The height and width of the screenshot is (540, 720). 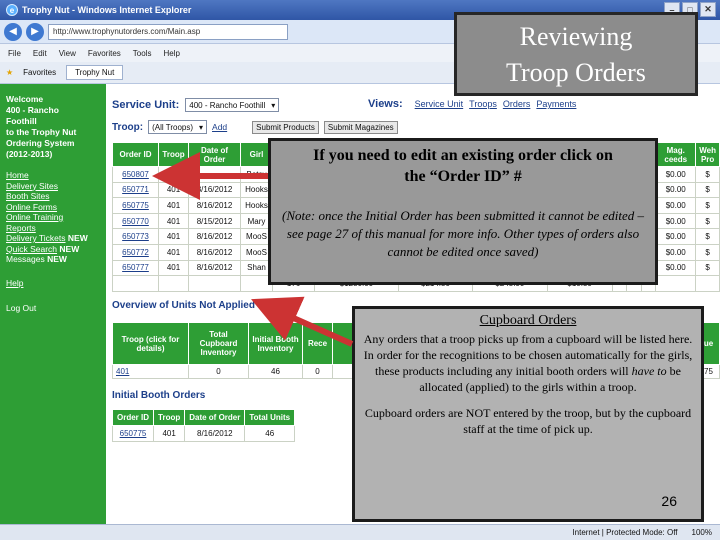 I want to click on col-order-id: Order ID, so click(x=133, y=417).